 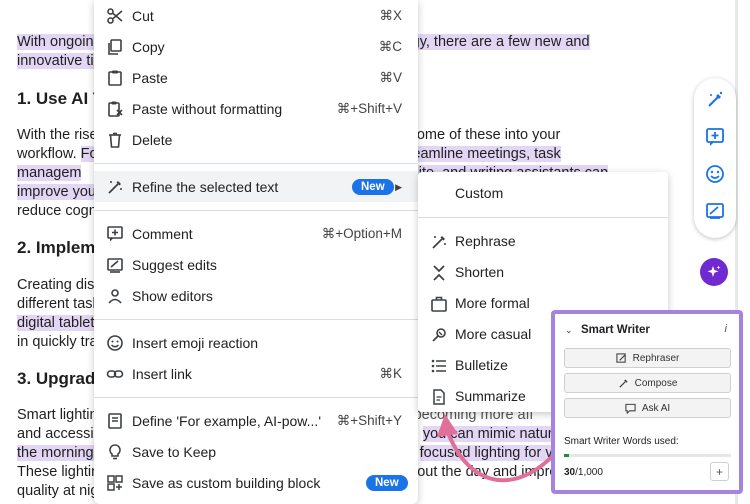 What do you see at coordinates (439, 397) in the screenshot?
I see `summary-icon` at bounding box center [439, 397].